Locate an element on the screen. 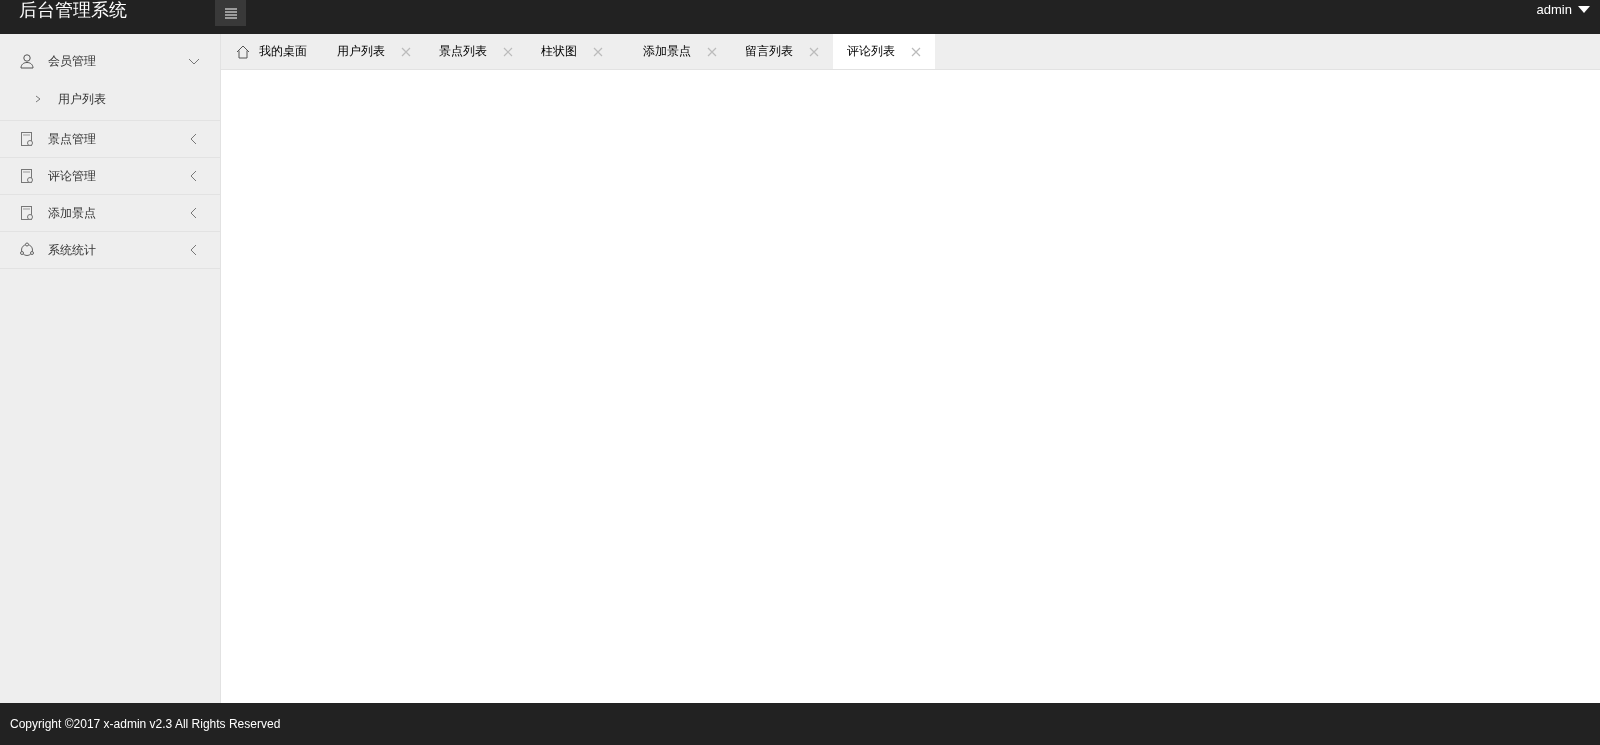 This screenshot has height=745, width=1600. user-menu: admin is located at coordinates (1563, 9).